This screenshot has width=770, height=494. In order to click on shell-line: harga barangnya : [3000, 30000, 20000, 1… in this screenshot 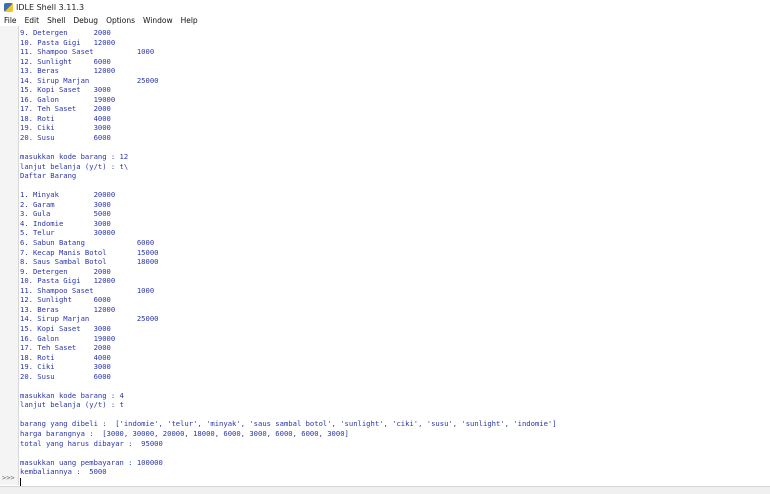, I will do `click(184, 433)`.